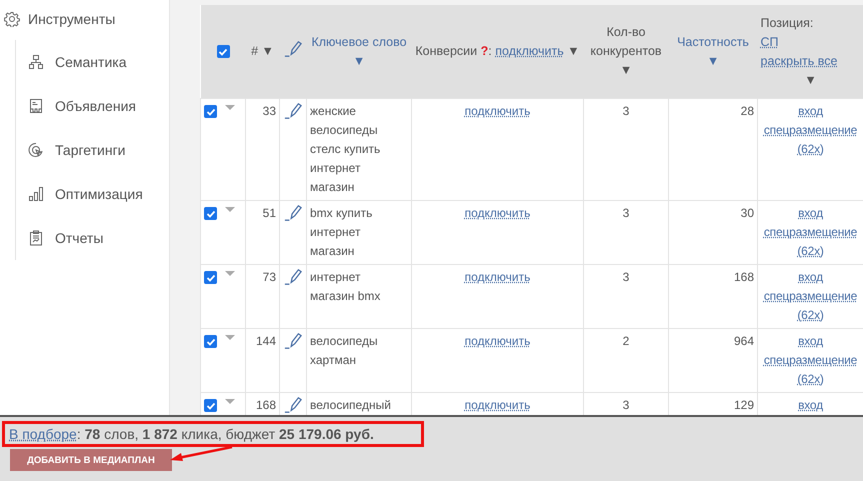  What do you see at coordinates (90, 150) in the screenshot?
I see `sidebar-item: Таргетинги` at bounding box center [90, 150].